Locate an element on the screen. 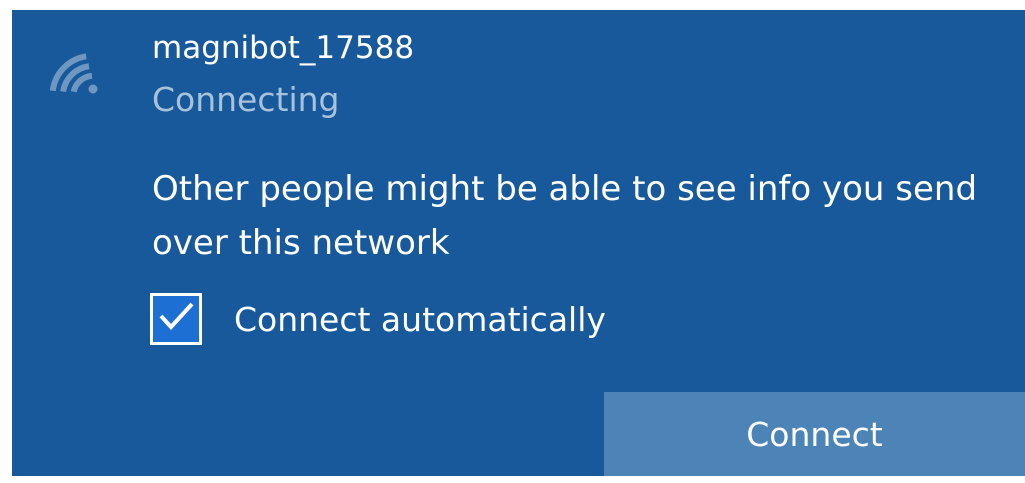 Image resolution: width=1025 pixels, height=483 pixels. network-name: magnibot_17588 is located at coordinates (283, 48).